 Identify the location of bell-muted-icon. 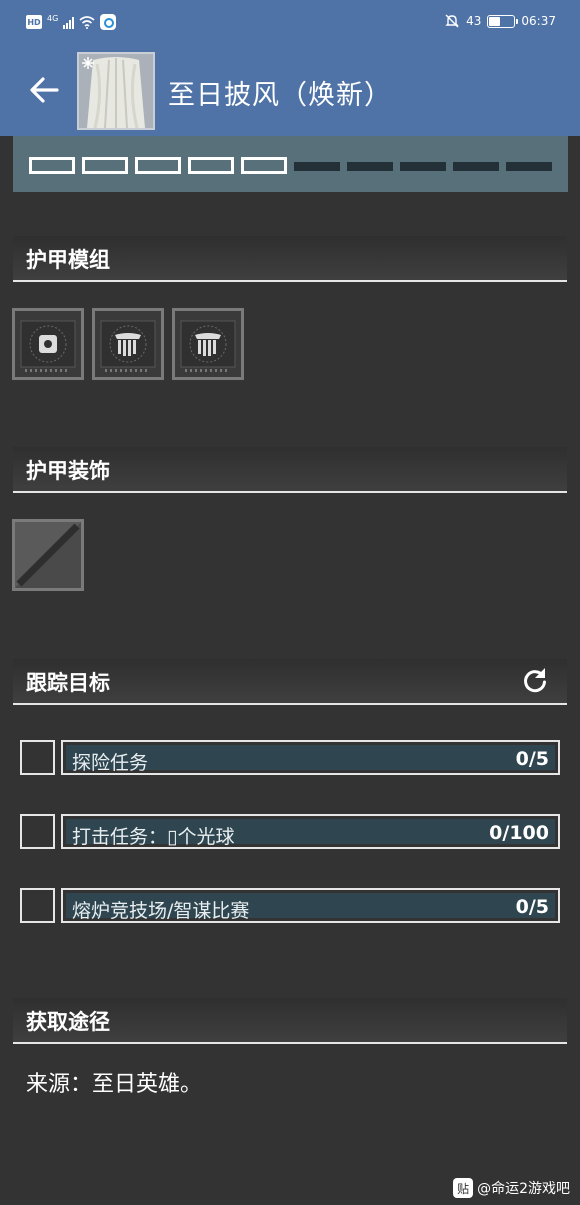
(452, 21).